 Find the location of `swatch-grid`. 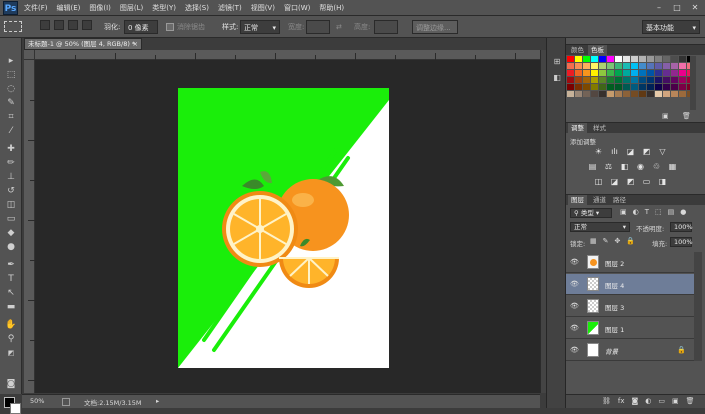

swatch-grid is located at coordinates (630, 80).